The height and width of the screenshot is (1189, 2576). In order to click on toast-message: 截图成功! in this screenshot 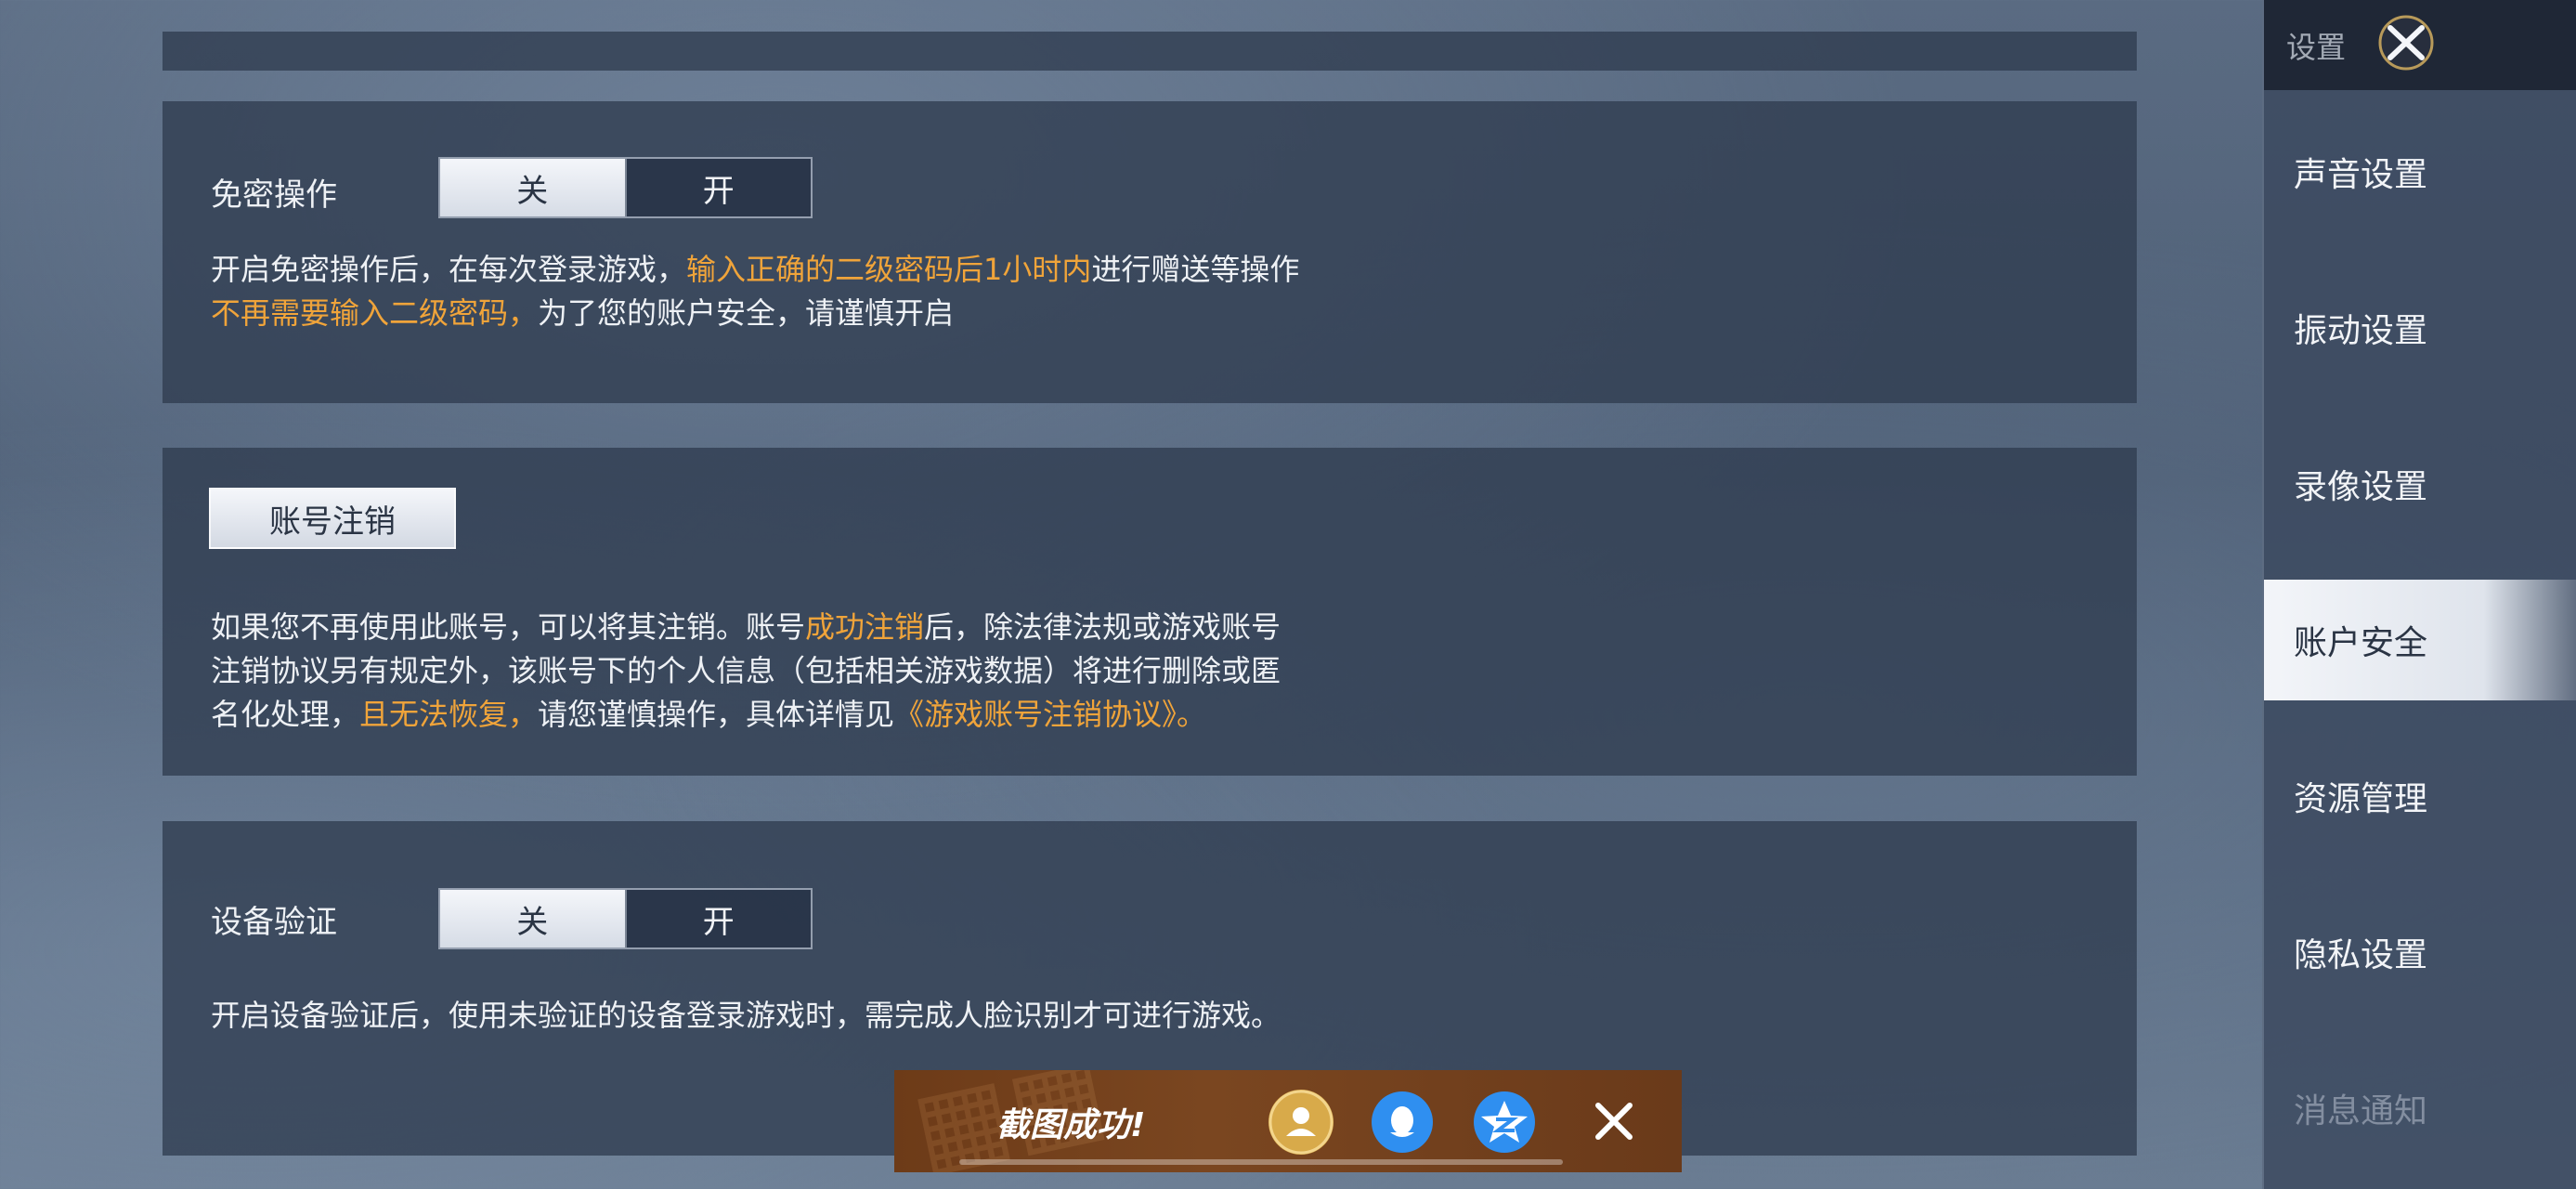, I will do `click(1071, 1125)`.